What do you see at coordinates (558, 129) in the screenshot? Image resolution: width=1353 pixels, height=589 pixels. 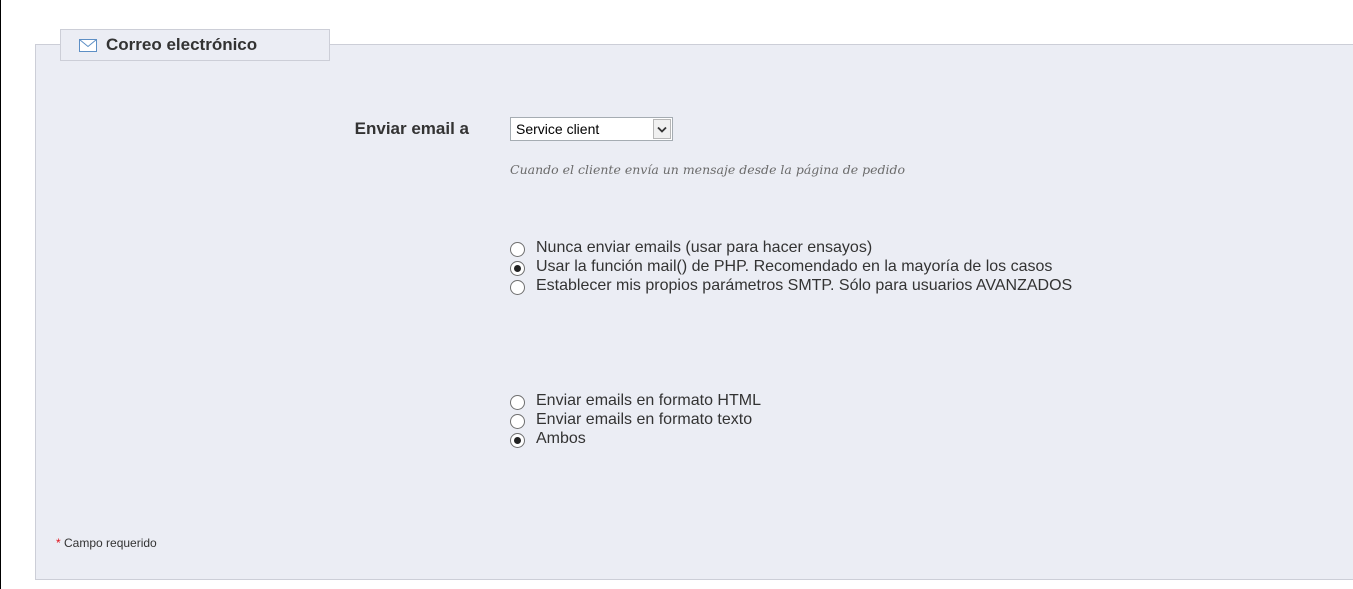 I see `send-email-to-value: Service client` at bounding box center [558, 129].